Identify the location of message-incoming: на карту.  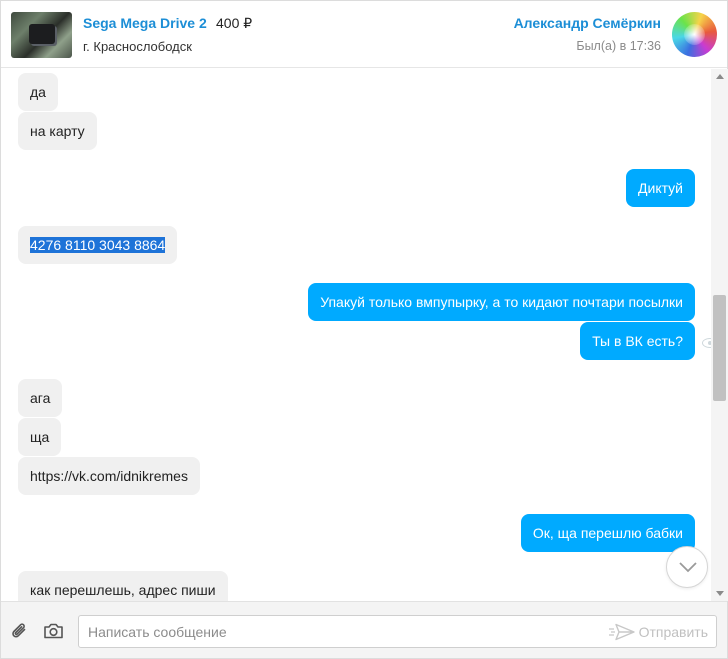
(57, 131).